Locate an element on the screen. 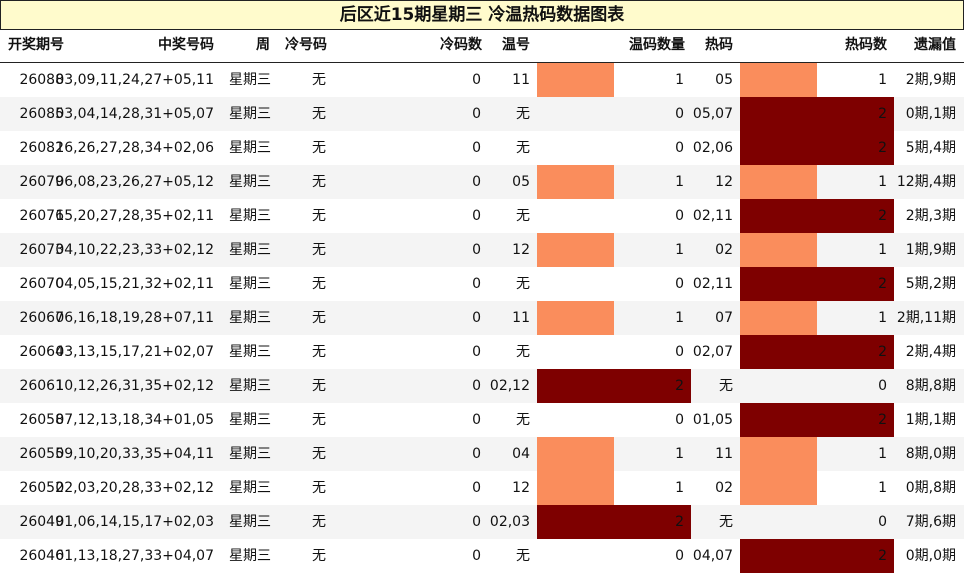 The width and height of the screenshot is (964, 574). cell-miss: 8期,8期 is located at coordinates (930, 386).